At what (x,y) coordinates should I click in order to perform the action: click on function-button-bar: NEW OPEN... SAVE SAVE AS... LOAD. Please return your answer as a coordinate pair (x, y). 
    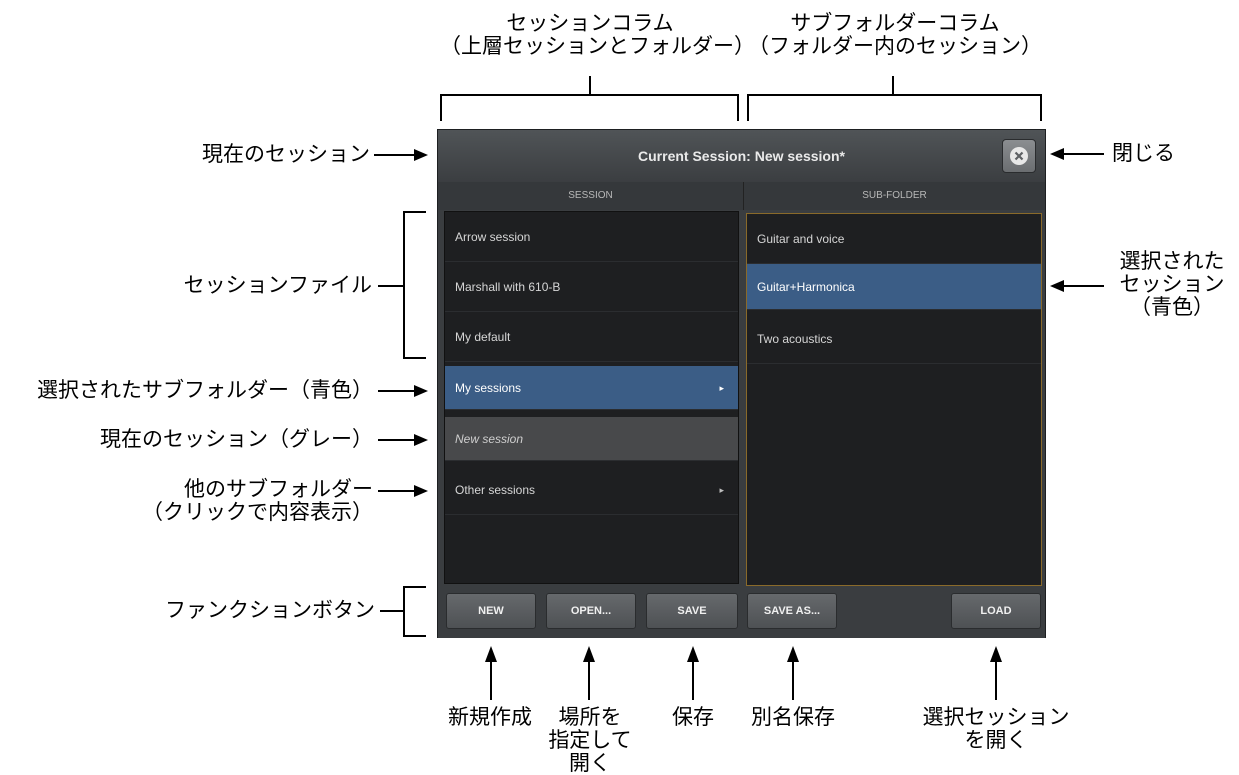
    Looking at the image, I should click on (741, 613).